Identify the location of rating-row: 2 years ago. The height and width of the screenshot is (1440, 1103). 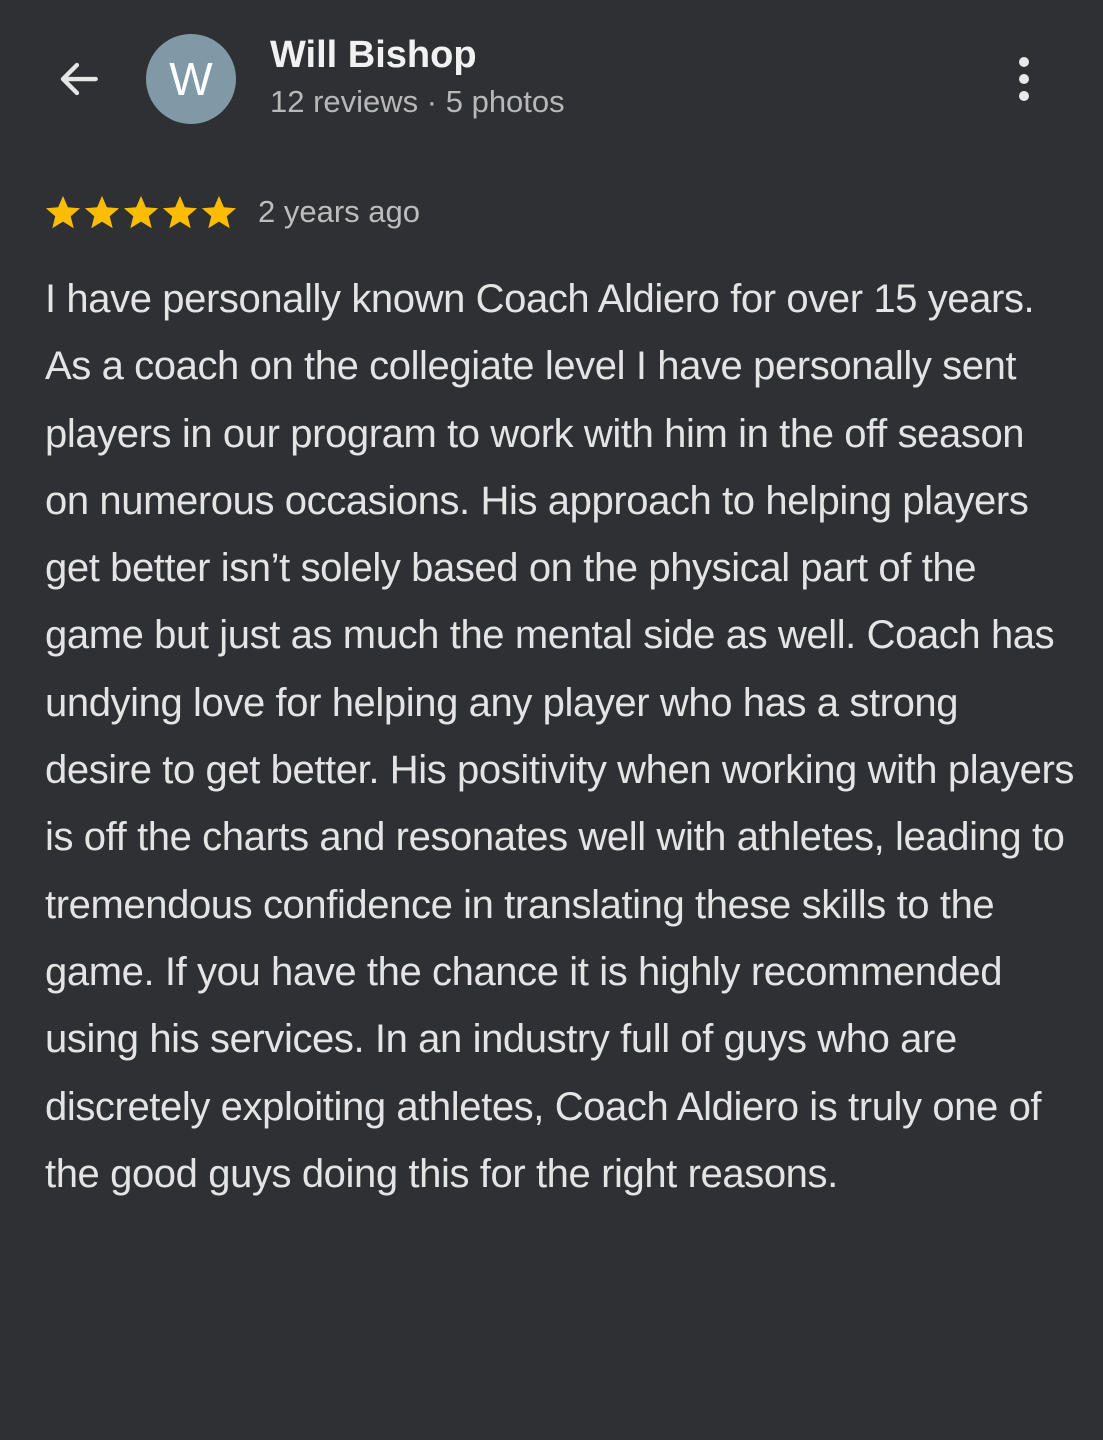
(232, 212).